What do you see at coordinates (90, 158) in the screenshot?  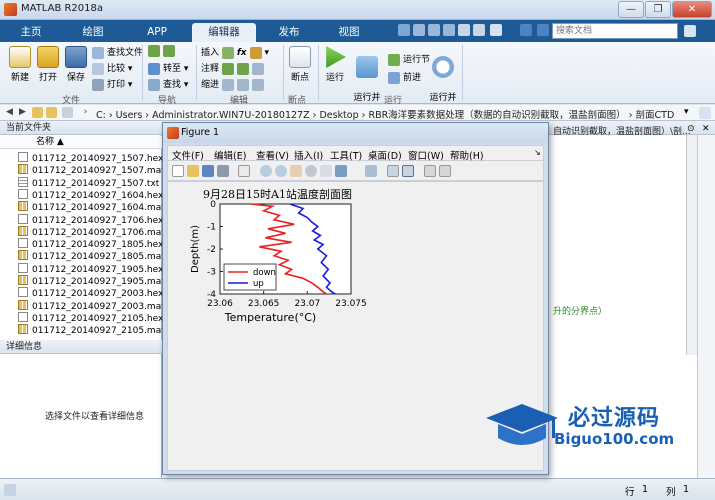 I see `file-list-item: 011712_20140927_1507.hex` at bounding box center [90, 158].